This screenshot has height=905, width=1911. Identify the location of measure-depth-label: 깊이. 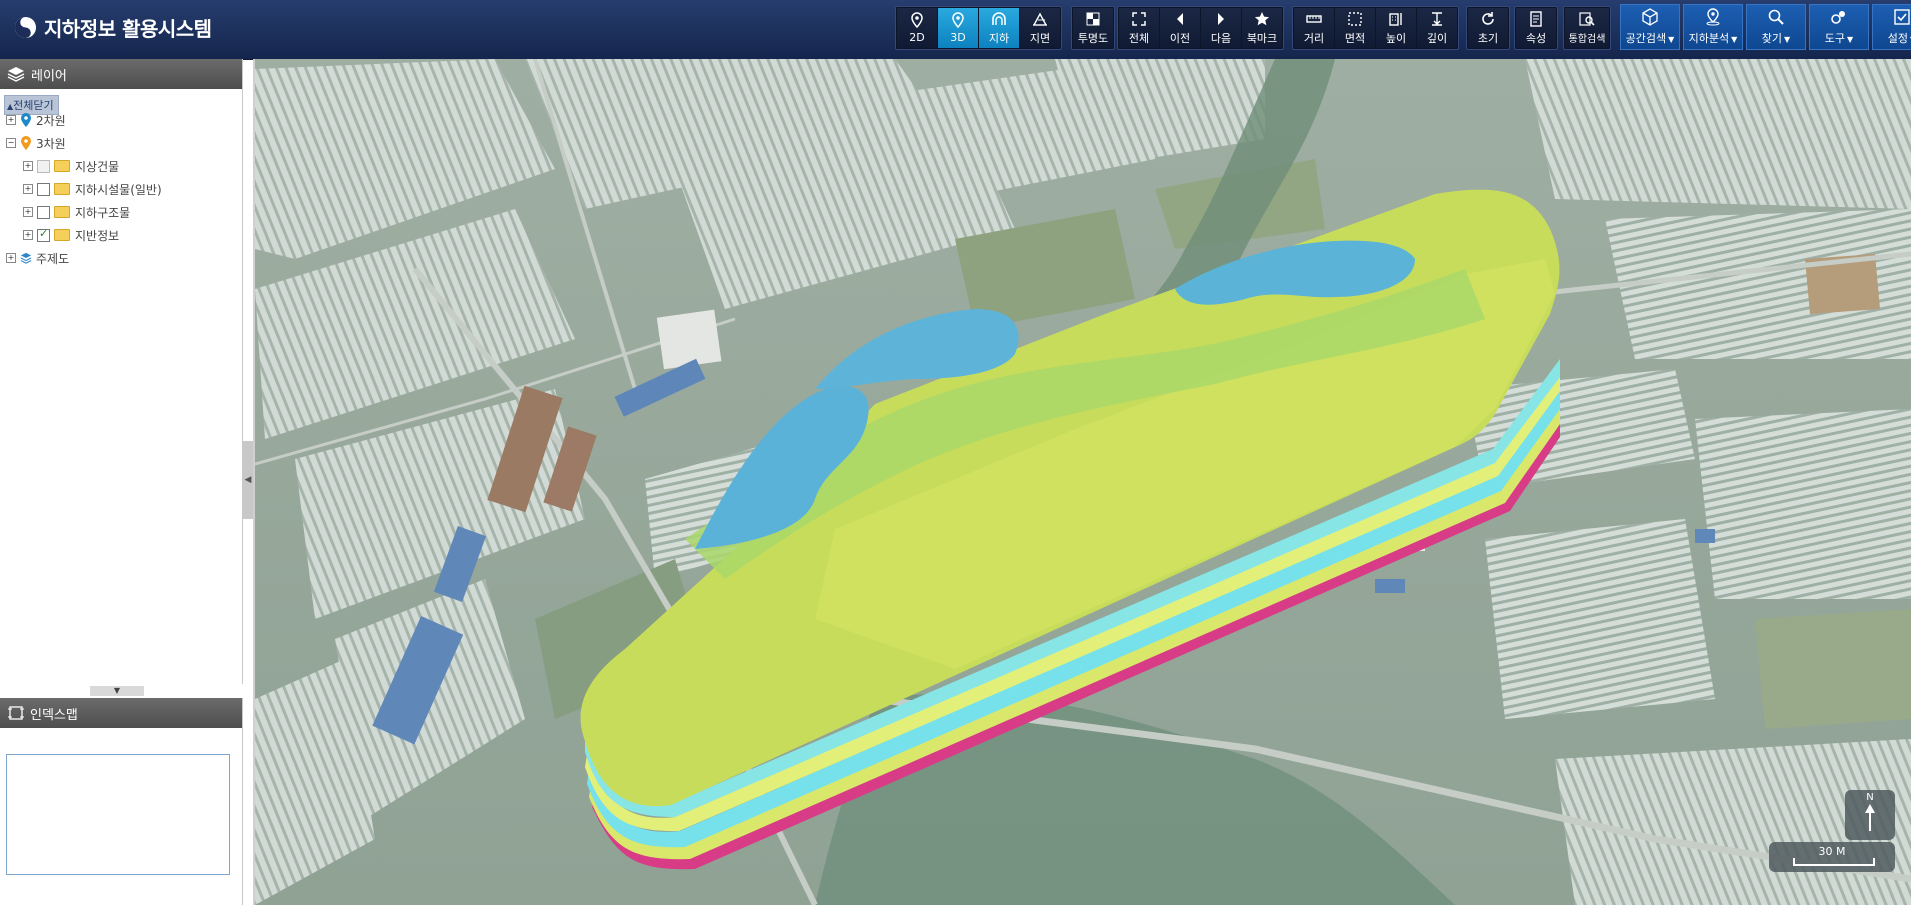
(1437, 38).